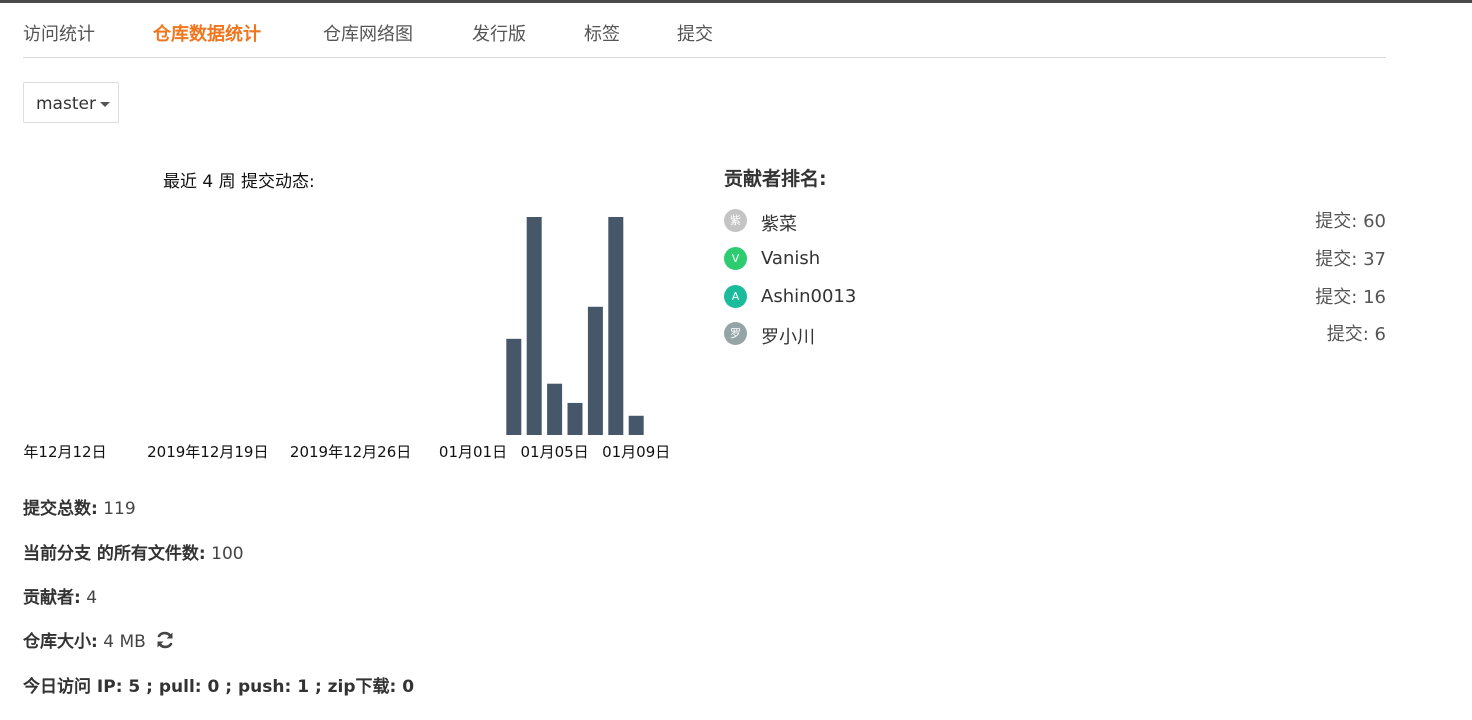 The image size is (1472, 720). I want to click on contributor-commits: 提交: 16, so click(1350, 297).